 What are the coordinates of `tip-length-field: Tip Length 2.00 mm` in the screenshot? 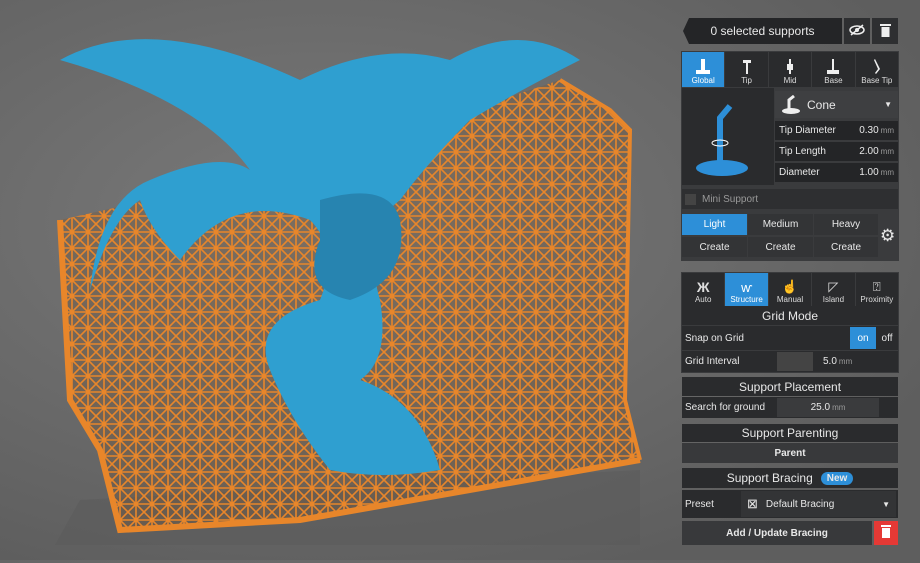 It's located at (836, 151).